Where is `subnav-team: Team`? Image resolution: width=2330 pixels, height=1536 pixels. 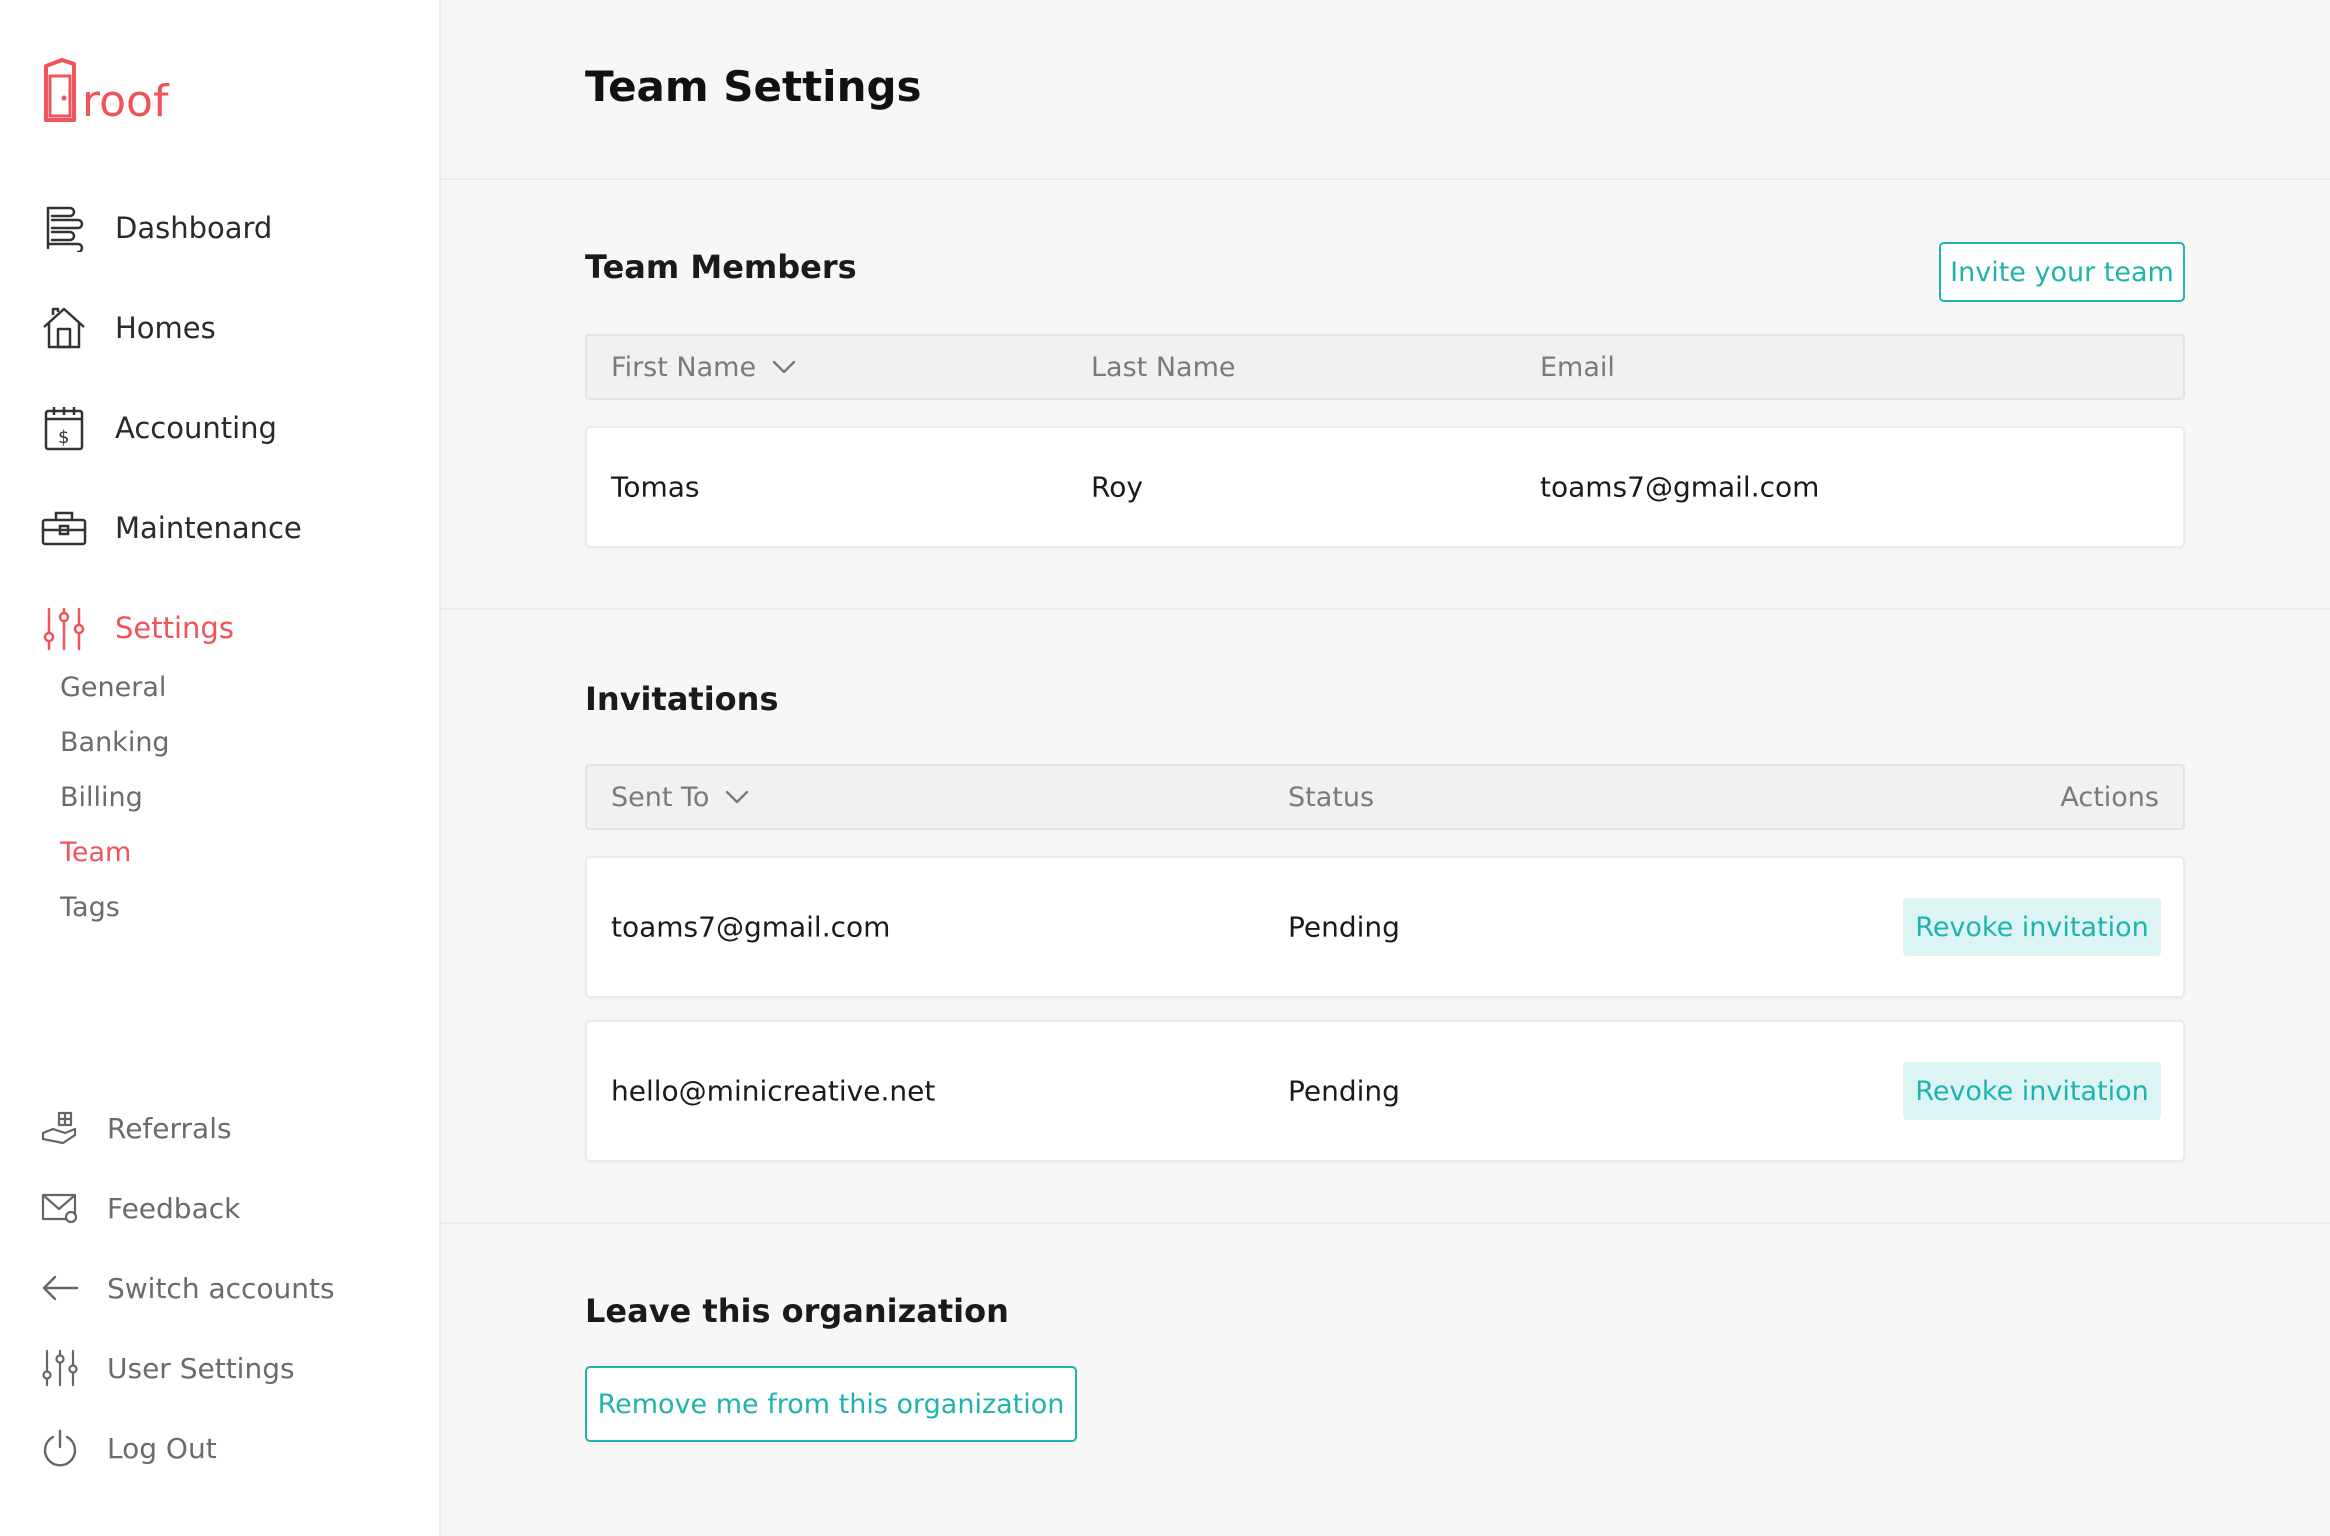
subnav-team: Team is located at coordinates (115, 858).